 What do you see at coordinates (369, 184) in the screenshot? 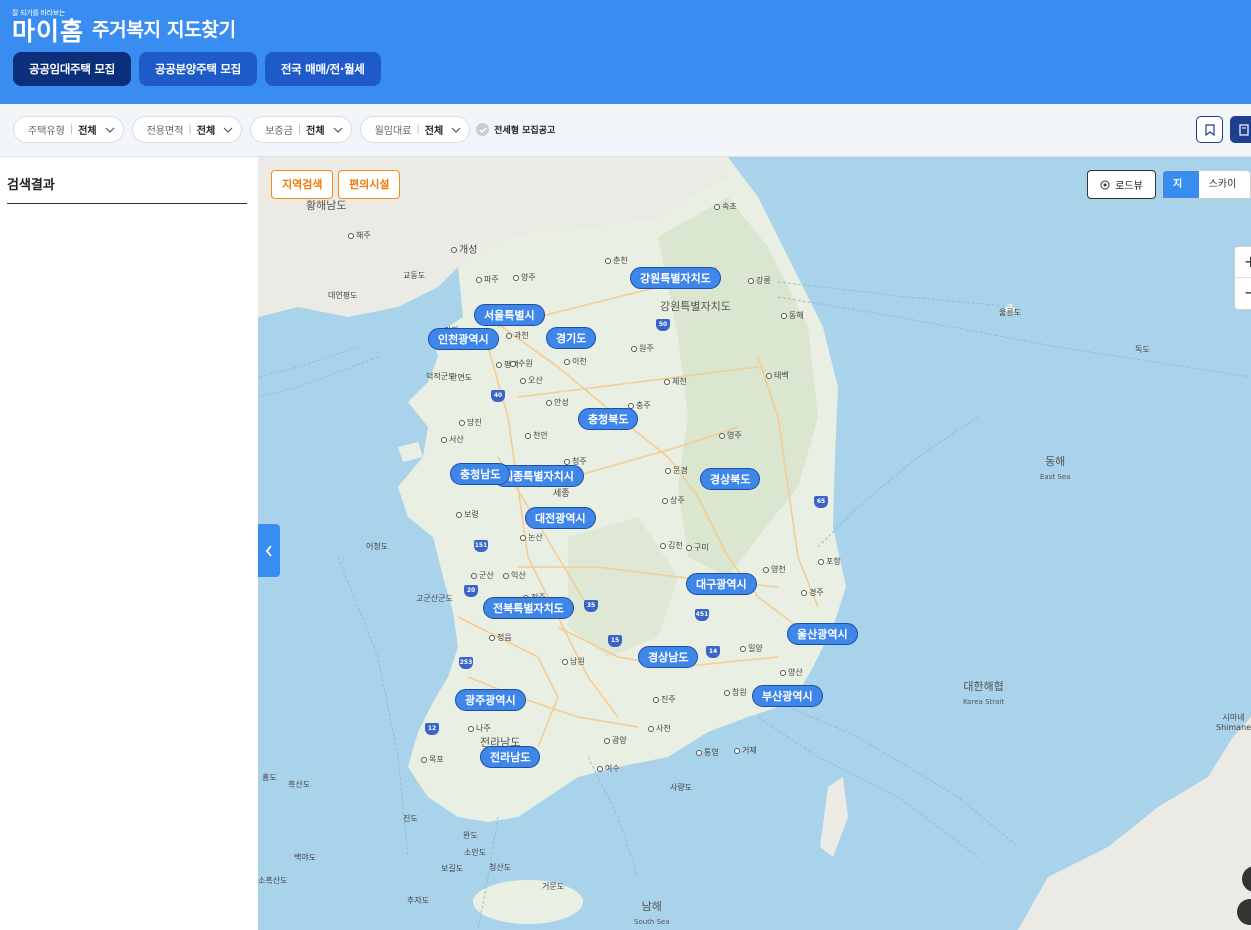
I see `facilities-button: 편의시설` at bounding box center [369, 184].